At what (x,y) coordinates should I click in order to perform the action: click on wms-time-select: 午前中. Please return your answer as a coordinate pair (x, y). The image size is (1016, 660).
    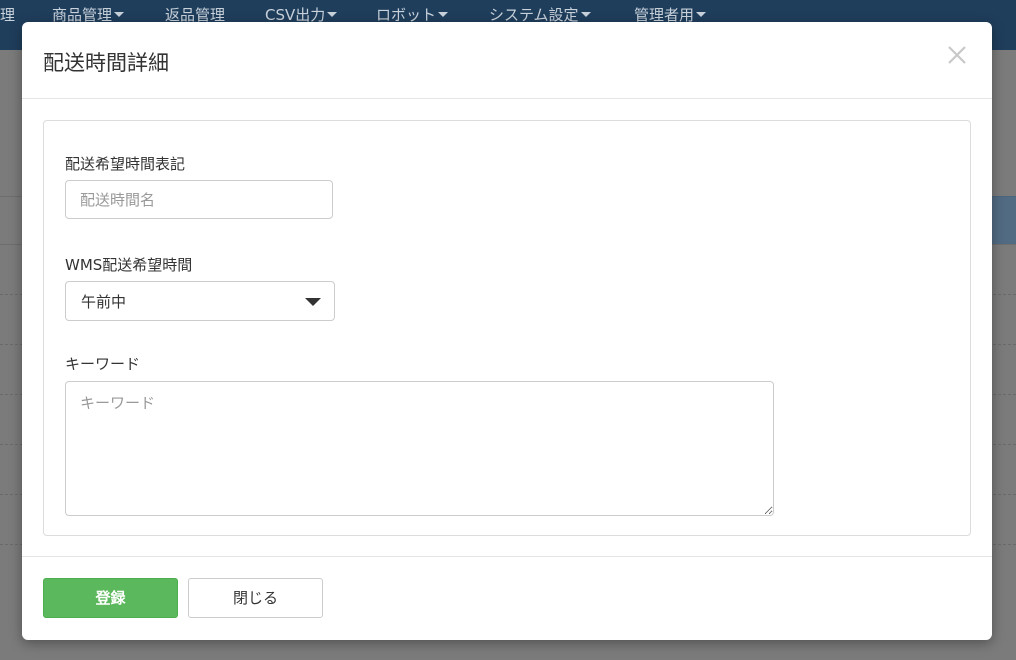
    Looking at the image, I should click on (200, 301).